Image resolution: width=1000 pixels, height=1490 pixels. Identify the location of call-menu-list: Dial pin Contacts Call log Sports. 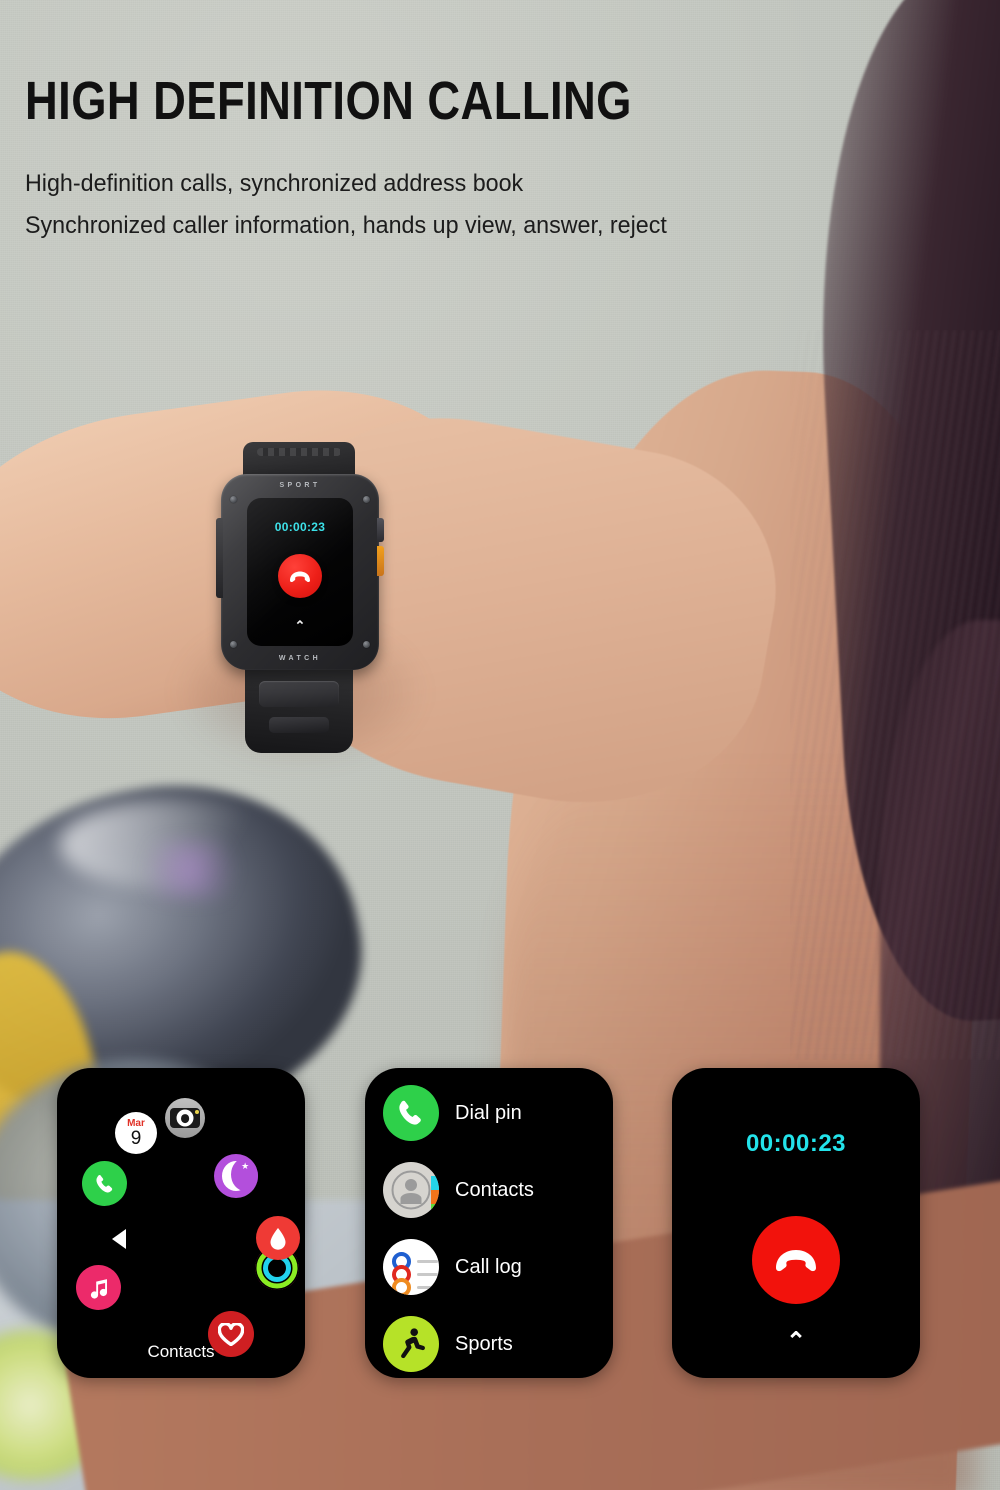
(489, 1223).